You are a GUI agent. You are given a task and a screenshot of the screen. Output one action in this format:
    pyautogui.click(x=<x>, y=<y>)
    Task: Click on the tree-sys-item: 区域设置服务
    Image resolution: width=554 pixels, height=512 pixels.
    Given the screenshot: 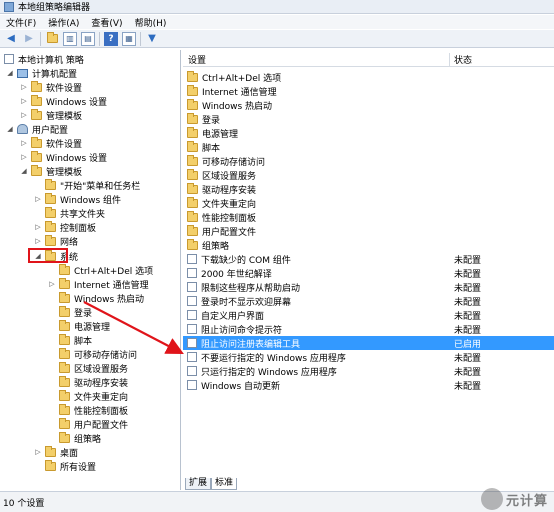 What is the action you would take?
    pyautogui.click(x=88, y=368)
    